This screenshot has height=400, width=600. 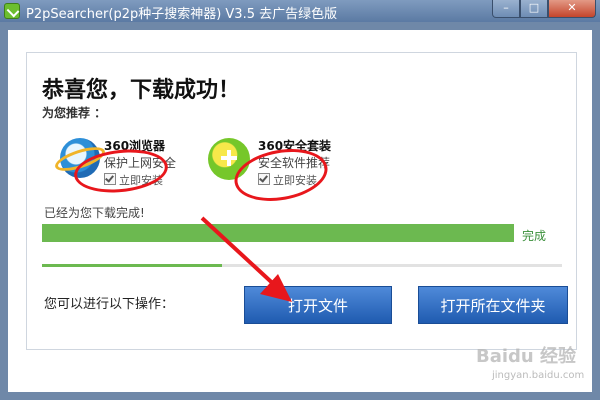 I want to click on arrow-shaft, so click(x=241, y=254).